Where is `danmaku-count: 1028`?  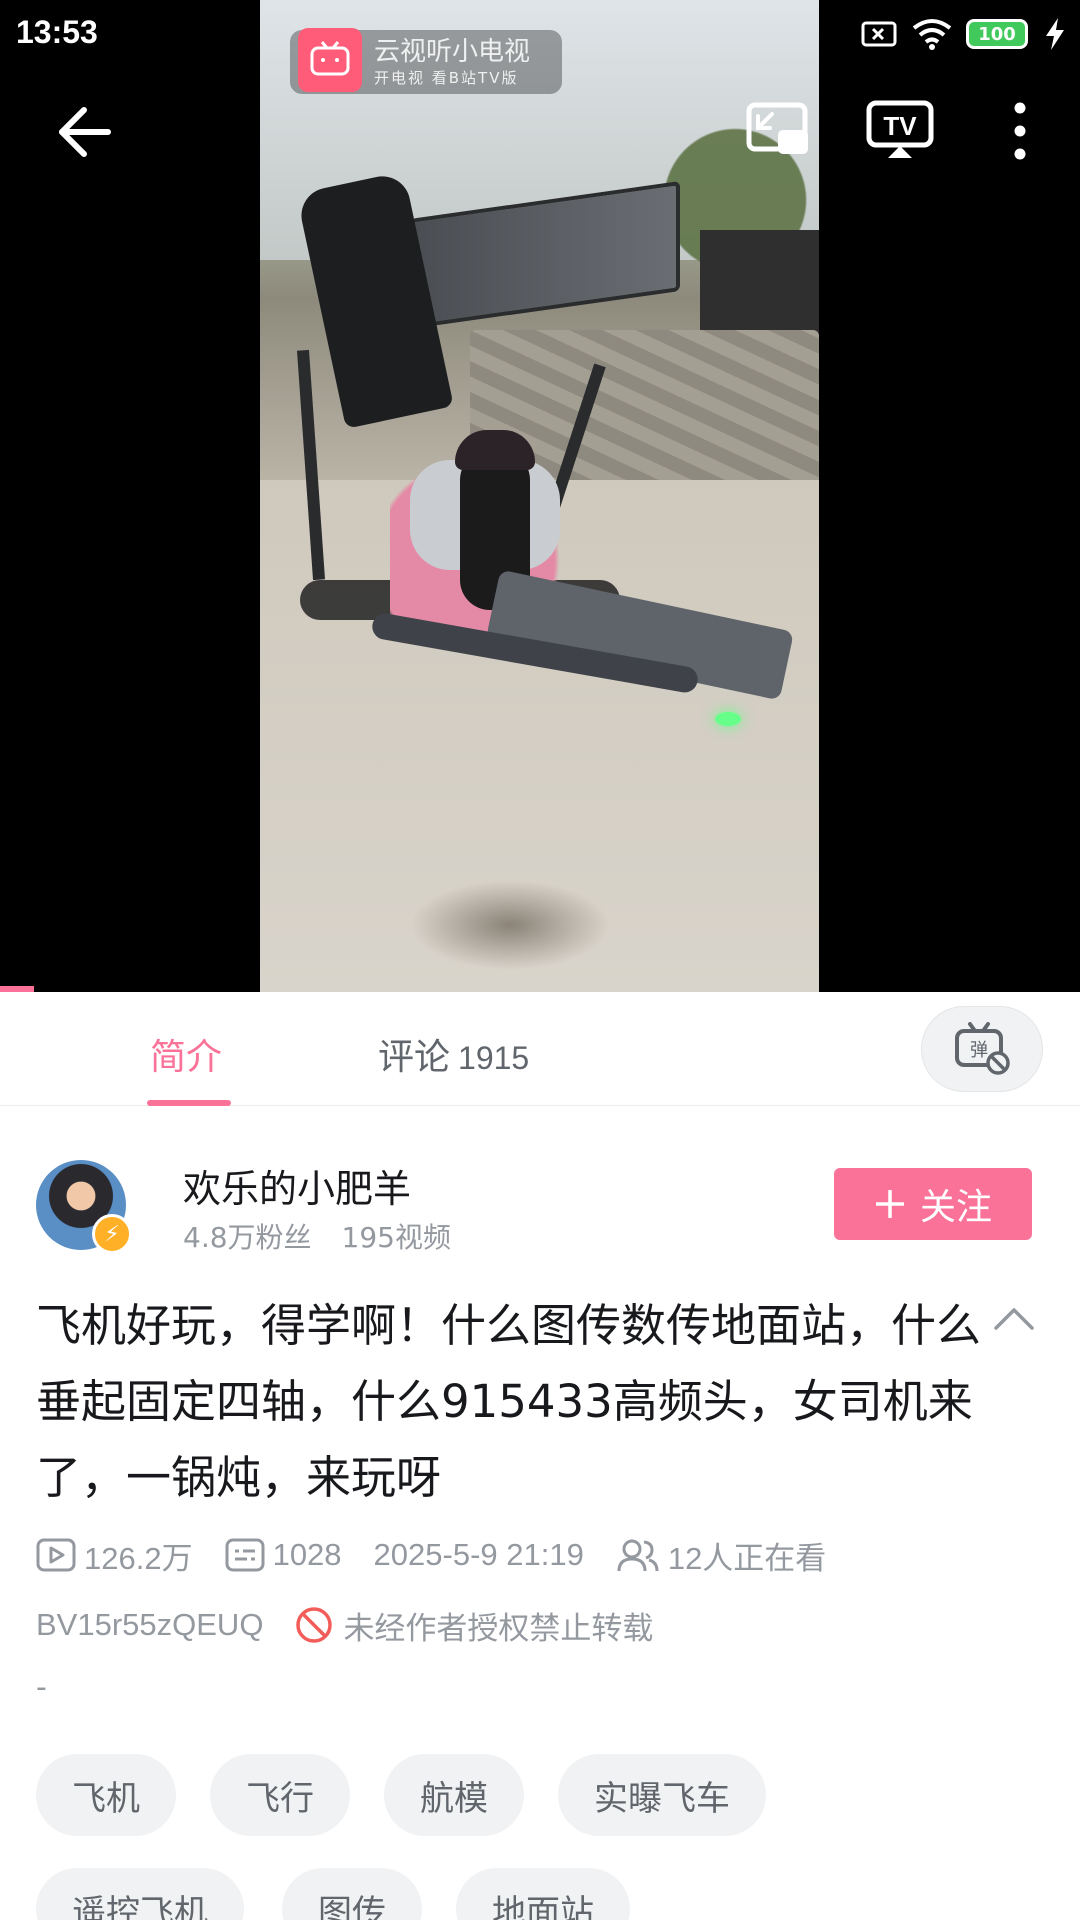
danmaku-count: 1028 is located at coordinates (307, 1554).